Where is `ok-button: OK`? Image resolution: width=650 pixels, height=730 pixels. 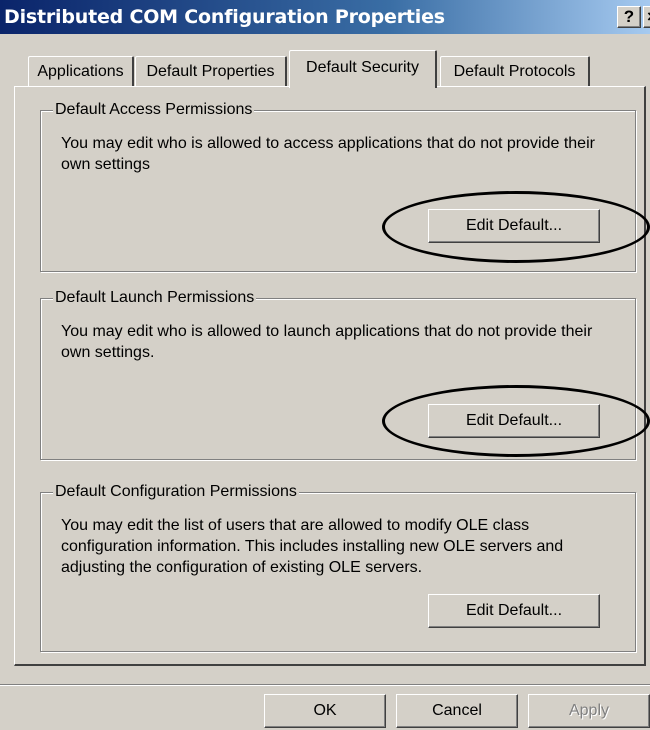
ok-button: OK is located at coordinates (325, 711).